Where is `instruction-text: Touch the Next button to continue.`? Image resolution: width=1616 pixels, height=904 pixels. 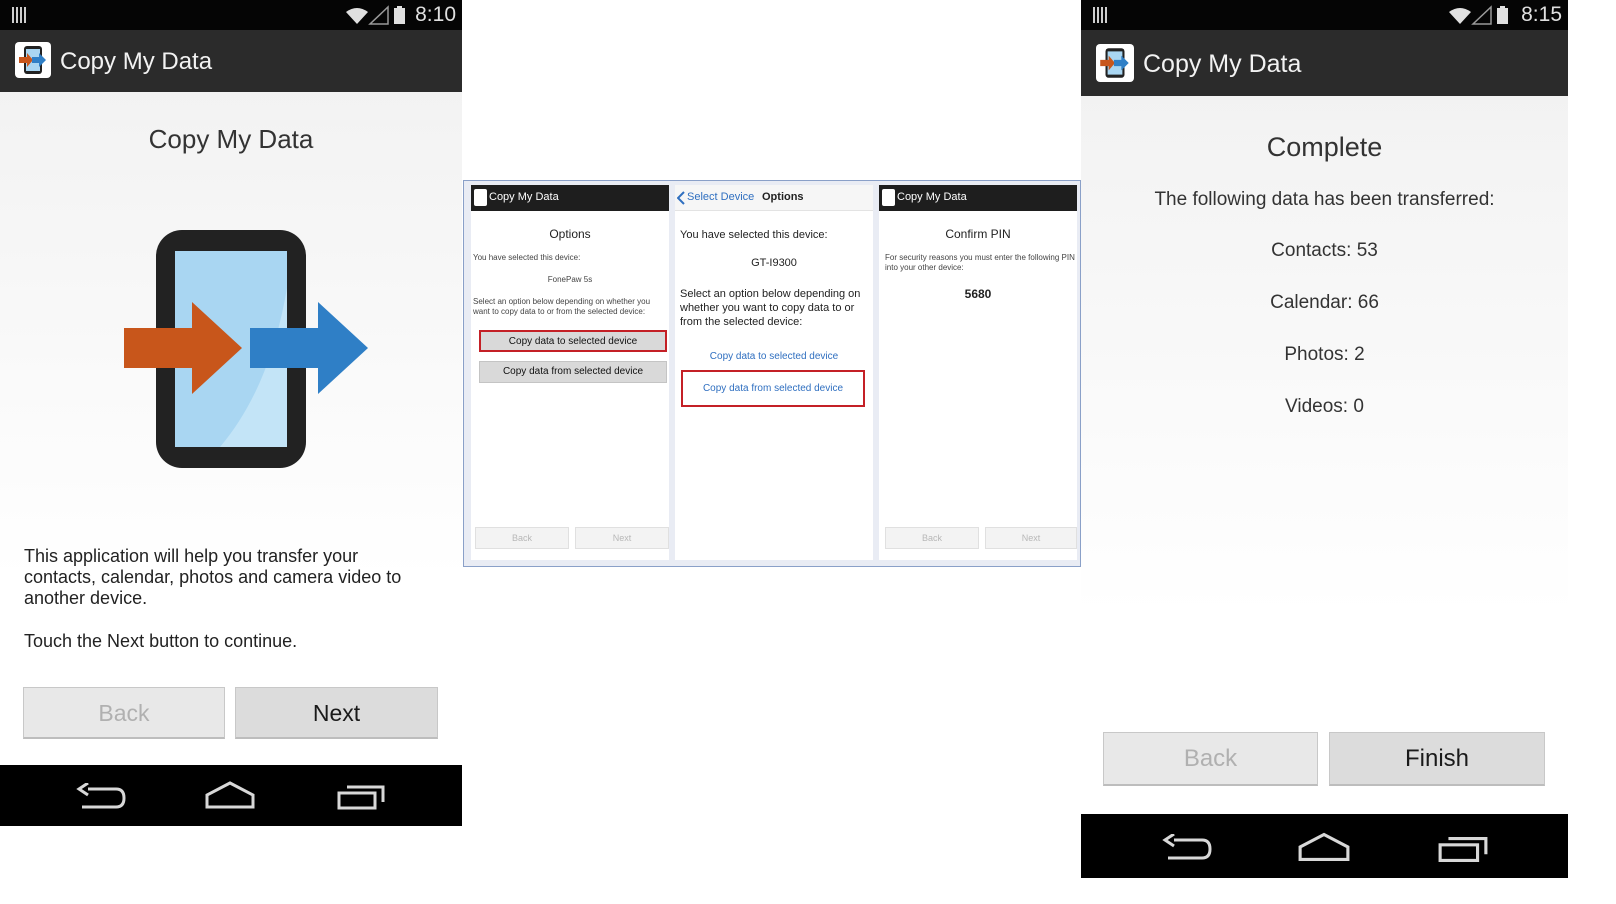 instruction-text: Touch the Next button to continue. is located at coordinates (161, 641).